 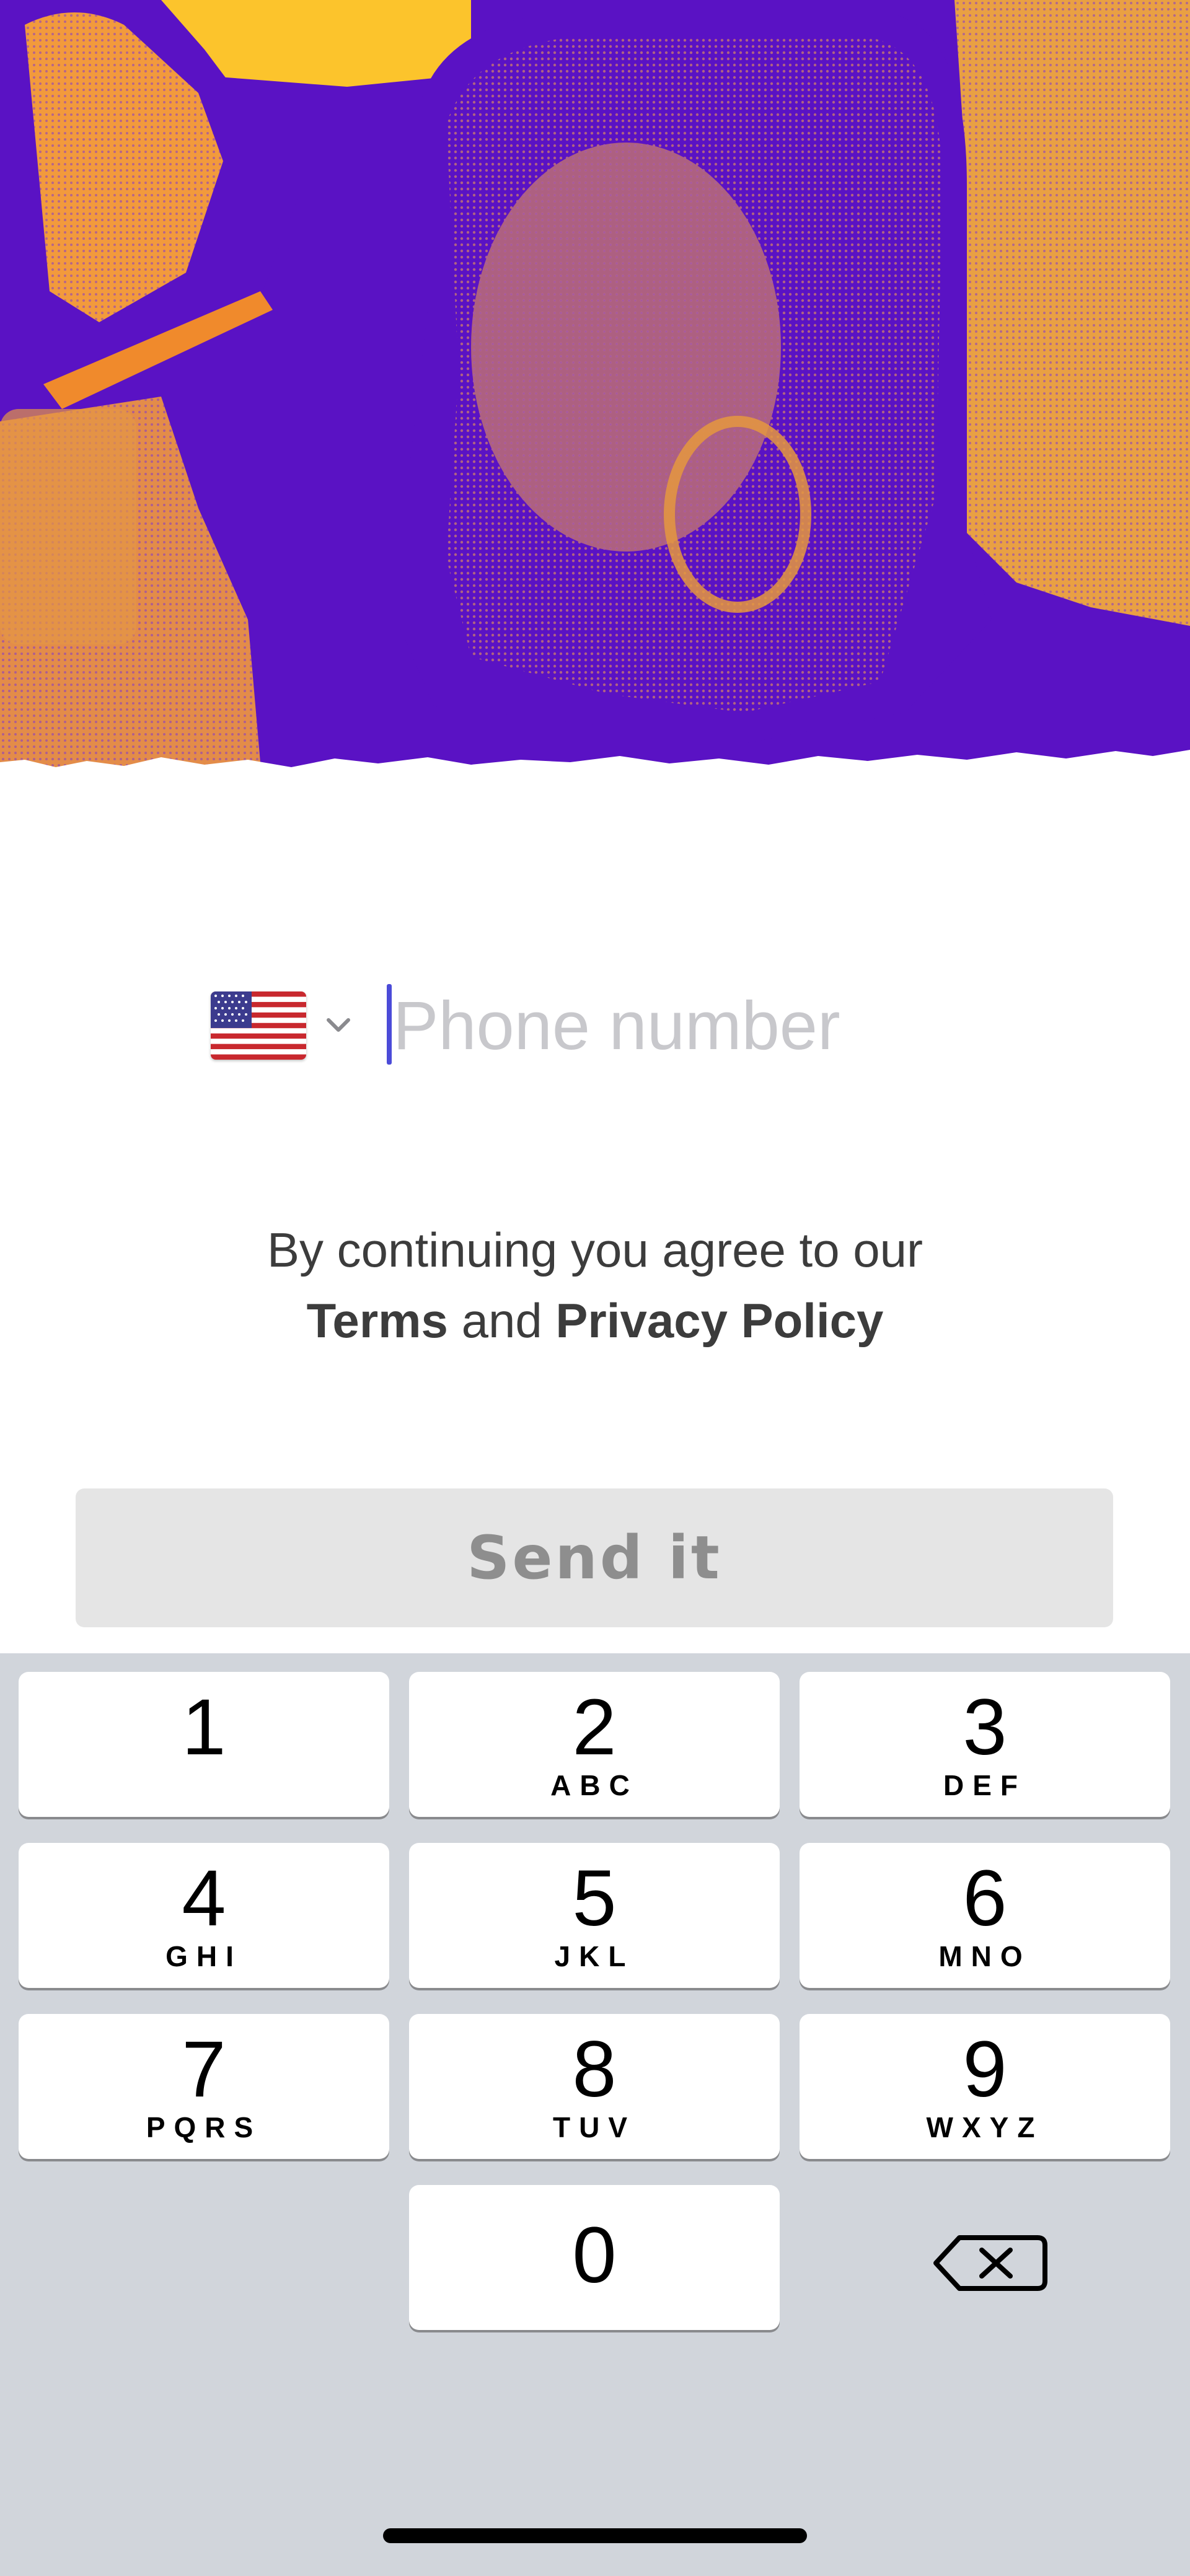 I want to click on key-letters: JKL, so click(x=594, y=1956).